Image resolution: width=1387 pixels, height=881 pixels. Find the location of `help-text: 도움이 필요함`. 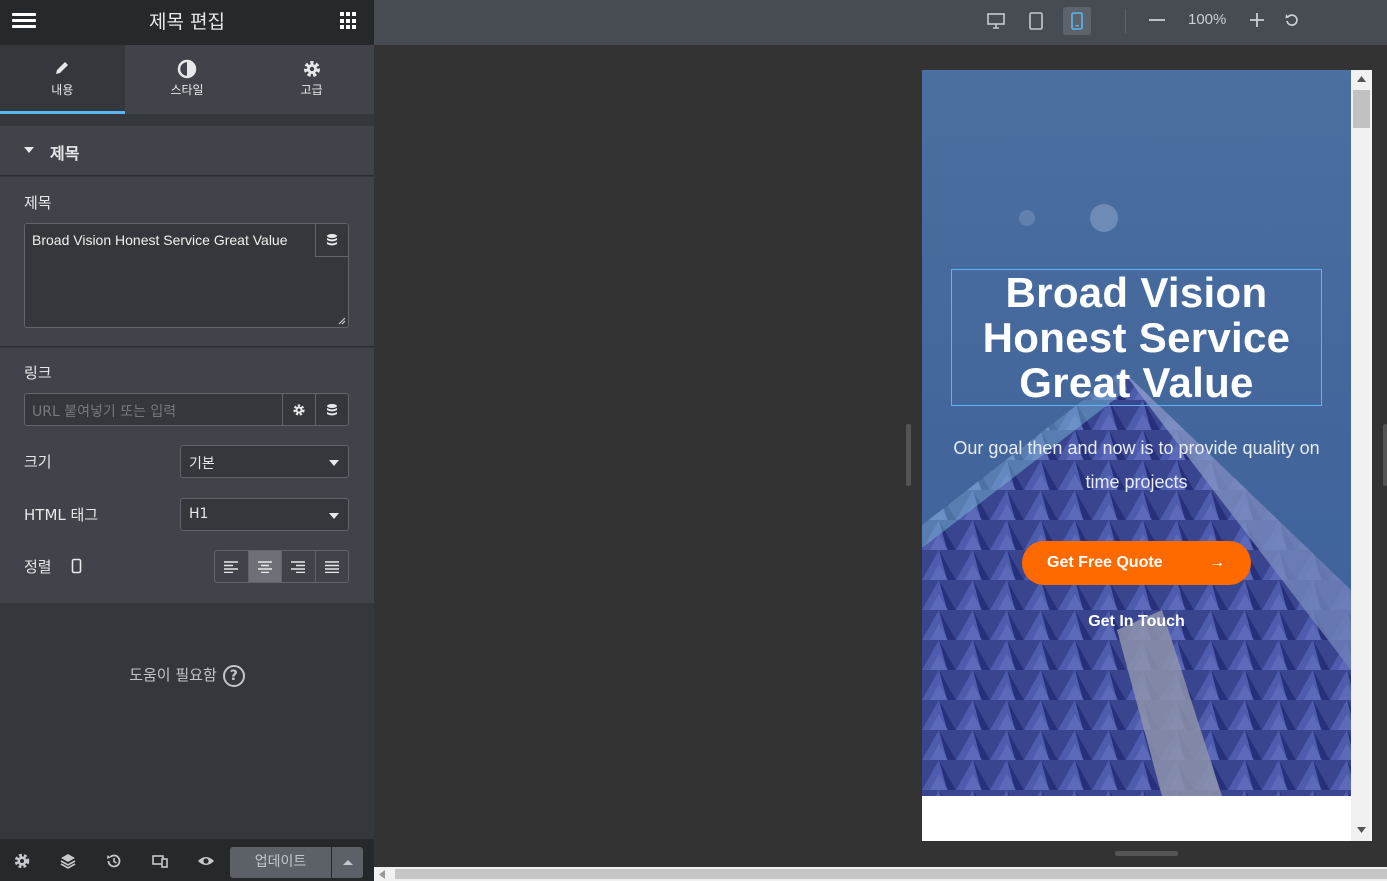

help-text: 도움이 필요함 is located at coordinates (173, 675).